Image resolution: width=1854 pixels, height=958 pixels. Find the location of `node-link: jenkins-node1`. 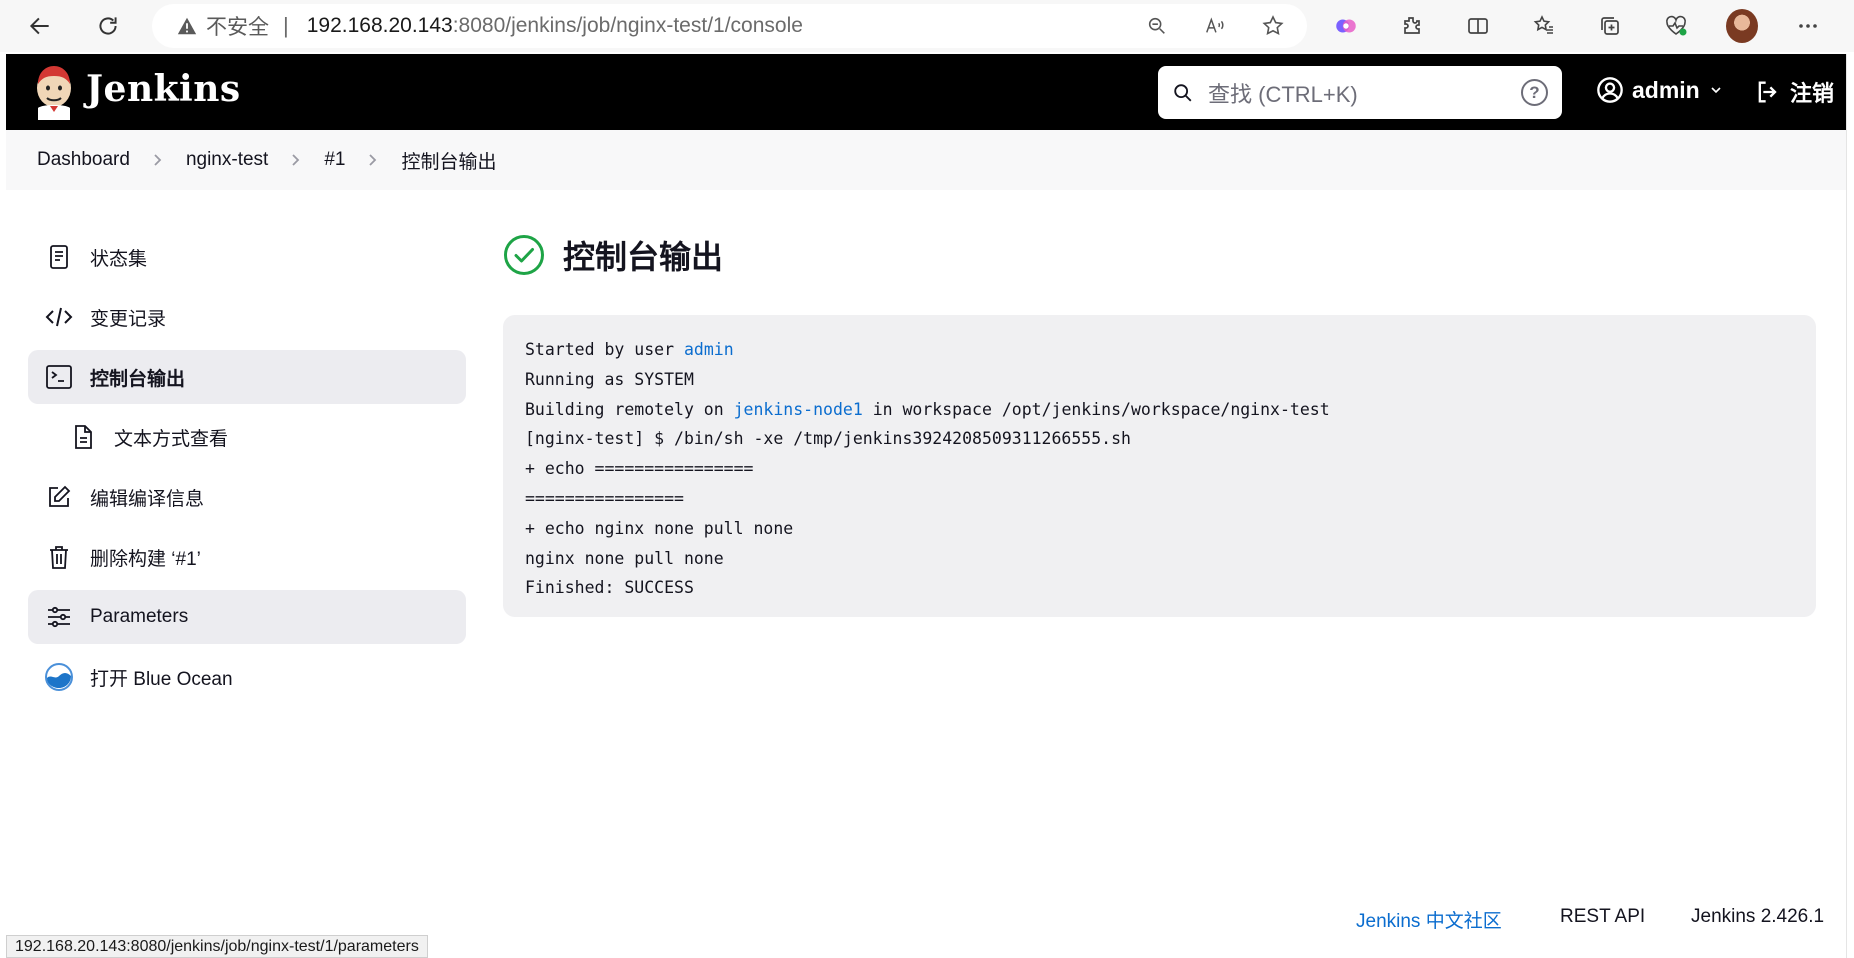

node-link: jenkins-node1 is located at coordinates (798, 409).